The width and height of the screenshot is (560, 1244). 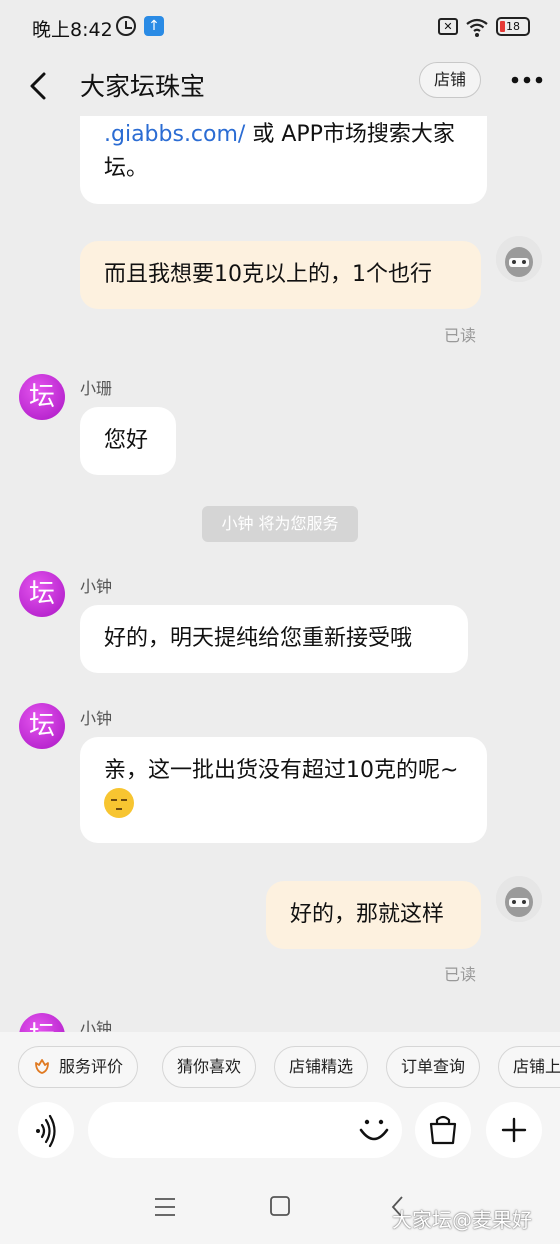 I want to click on message-bubble: 好的，明天提纯给您重新接受哦, so click(x=274, y=639).